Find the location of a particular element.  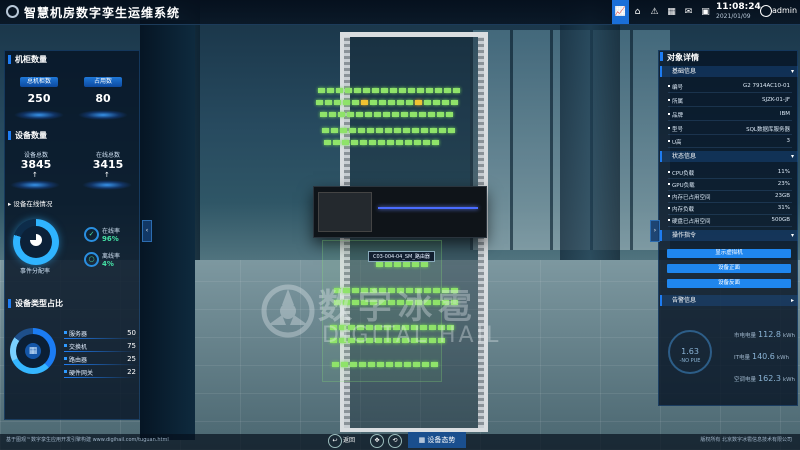

cabinet-used-glow is located at coordinates (103, 115).